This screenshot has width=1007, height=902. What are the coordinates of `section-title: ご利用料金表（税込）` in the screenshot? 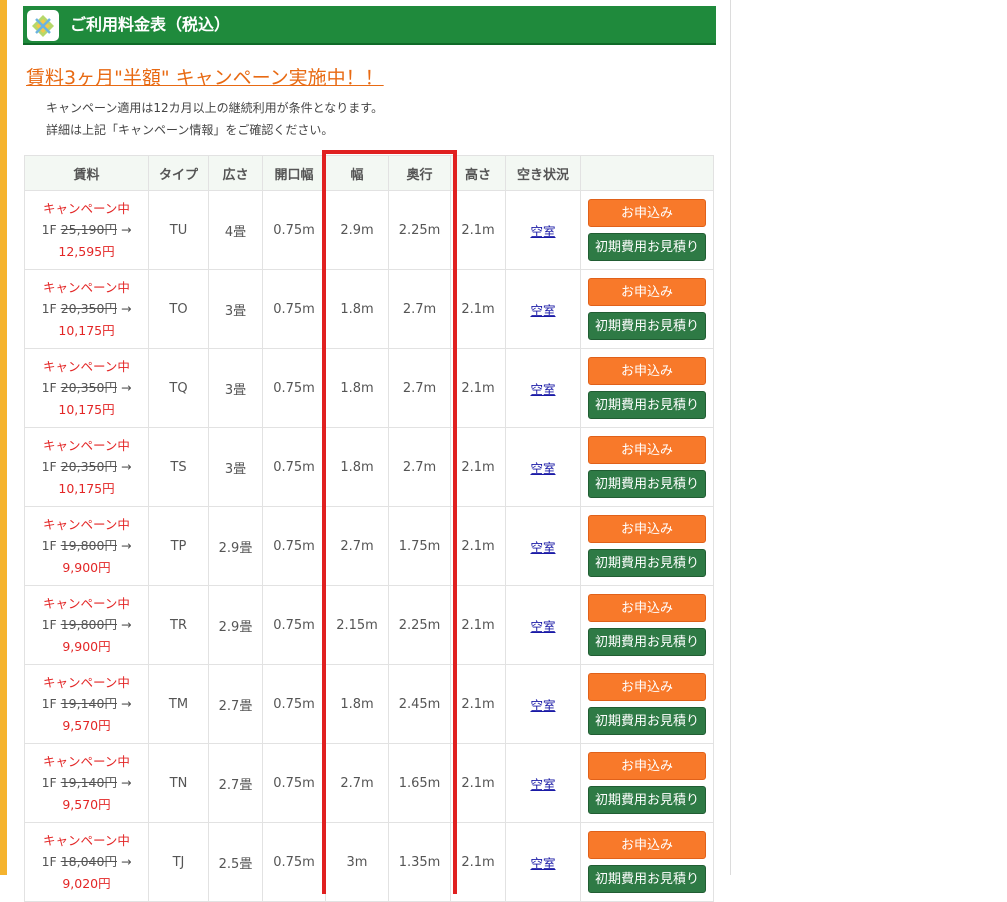 It's located at (150, 24).